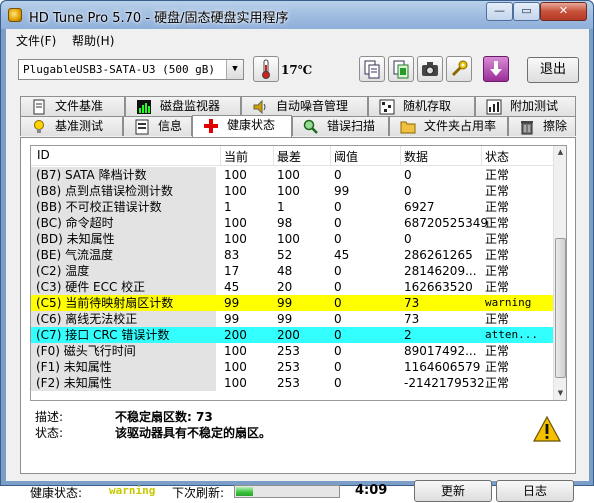 The width and height of the screenshot is (594, 503). What do you see at coordinates (131, 69) in the screenshot?
I see `drive-select: PlugableUSB3-SATA-U3 (500 gB) ▼` at bounding box center [131, 69].